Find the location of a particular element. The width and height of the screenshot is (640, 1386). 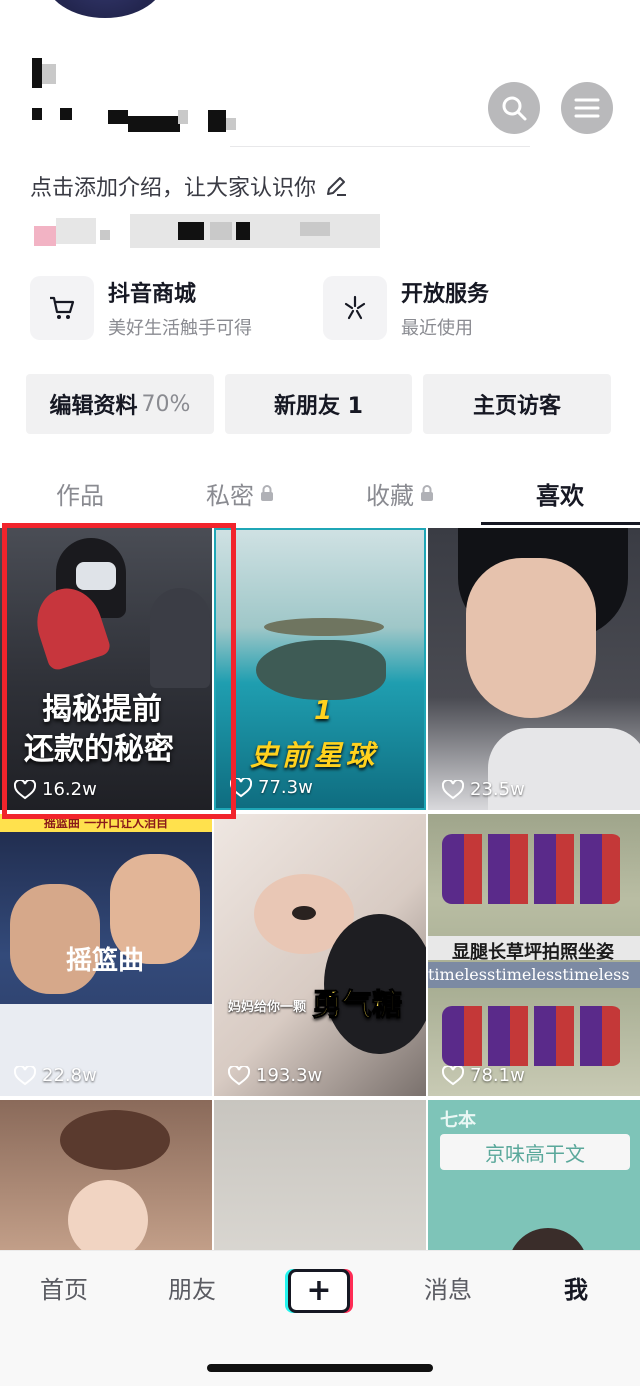

like-count: 22.8w is located at coordinates (55, 1075).